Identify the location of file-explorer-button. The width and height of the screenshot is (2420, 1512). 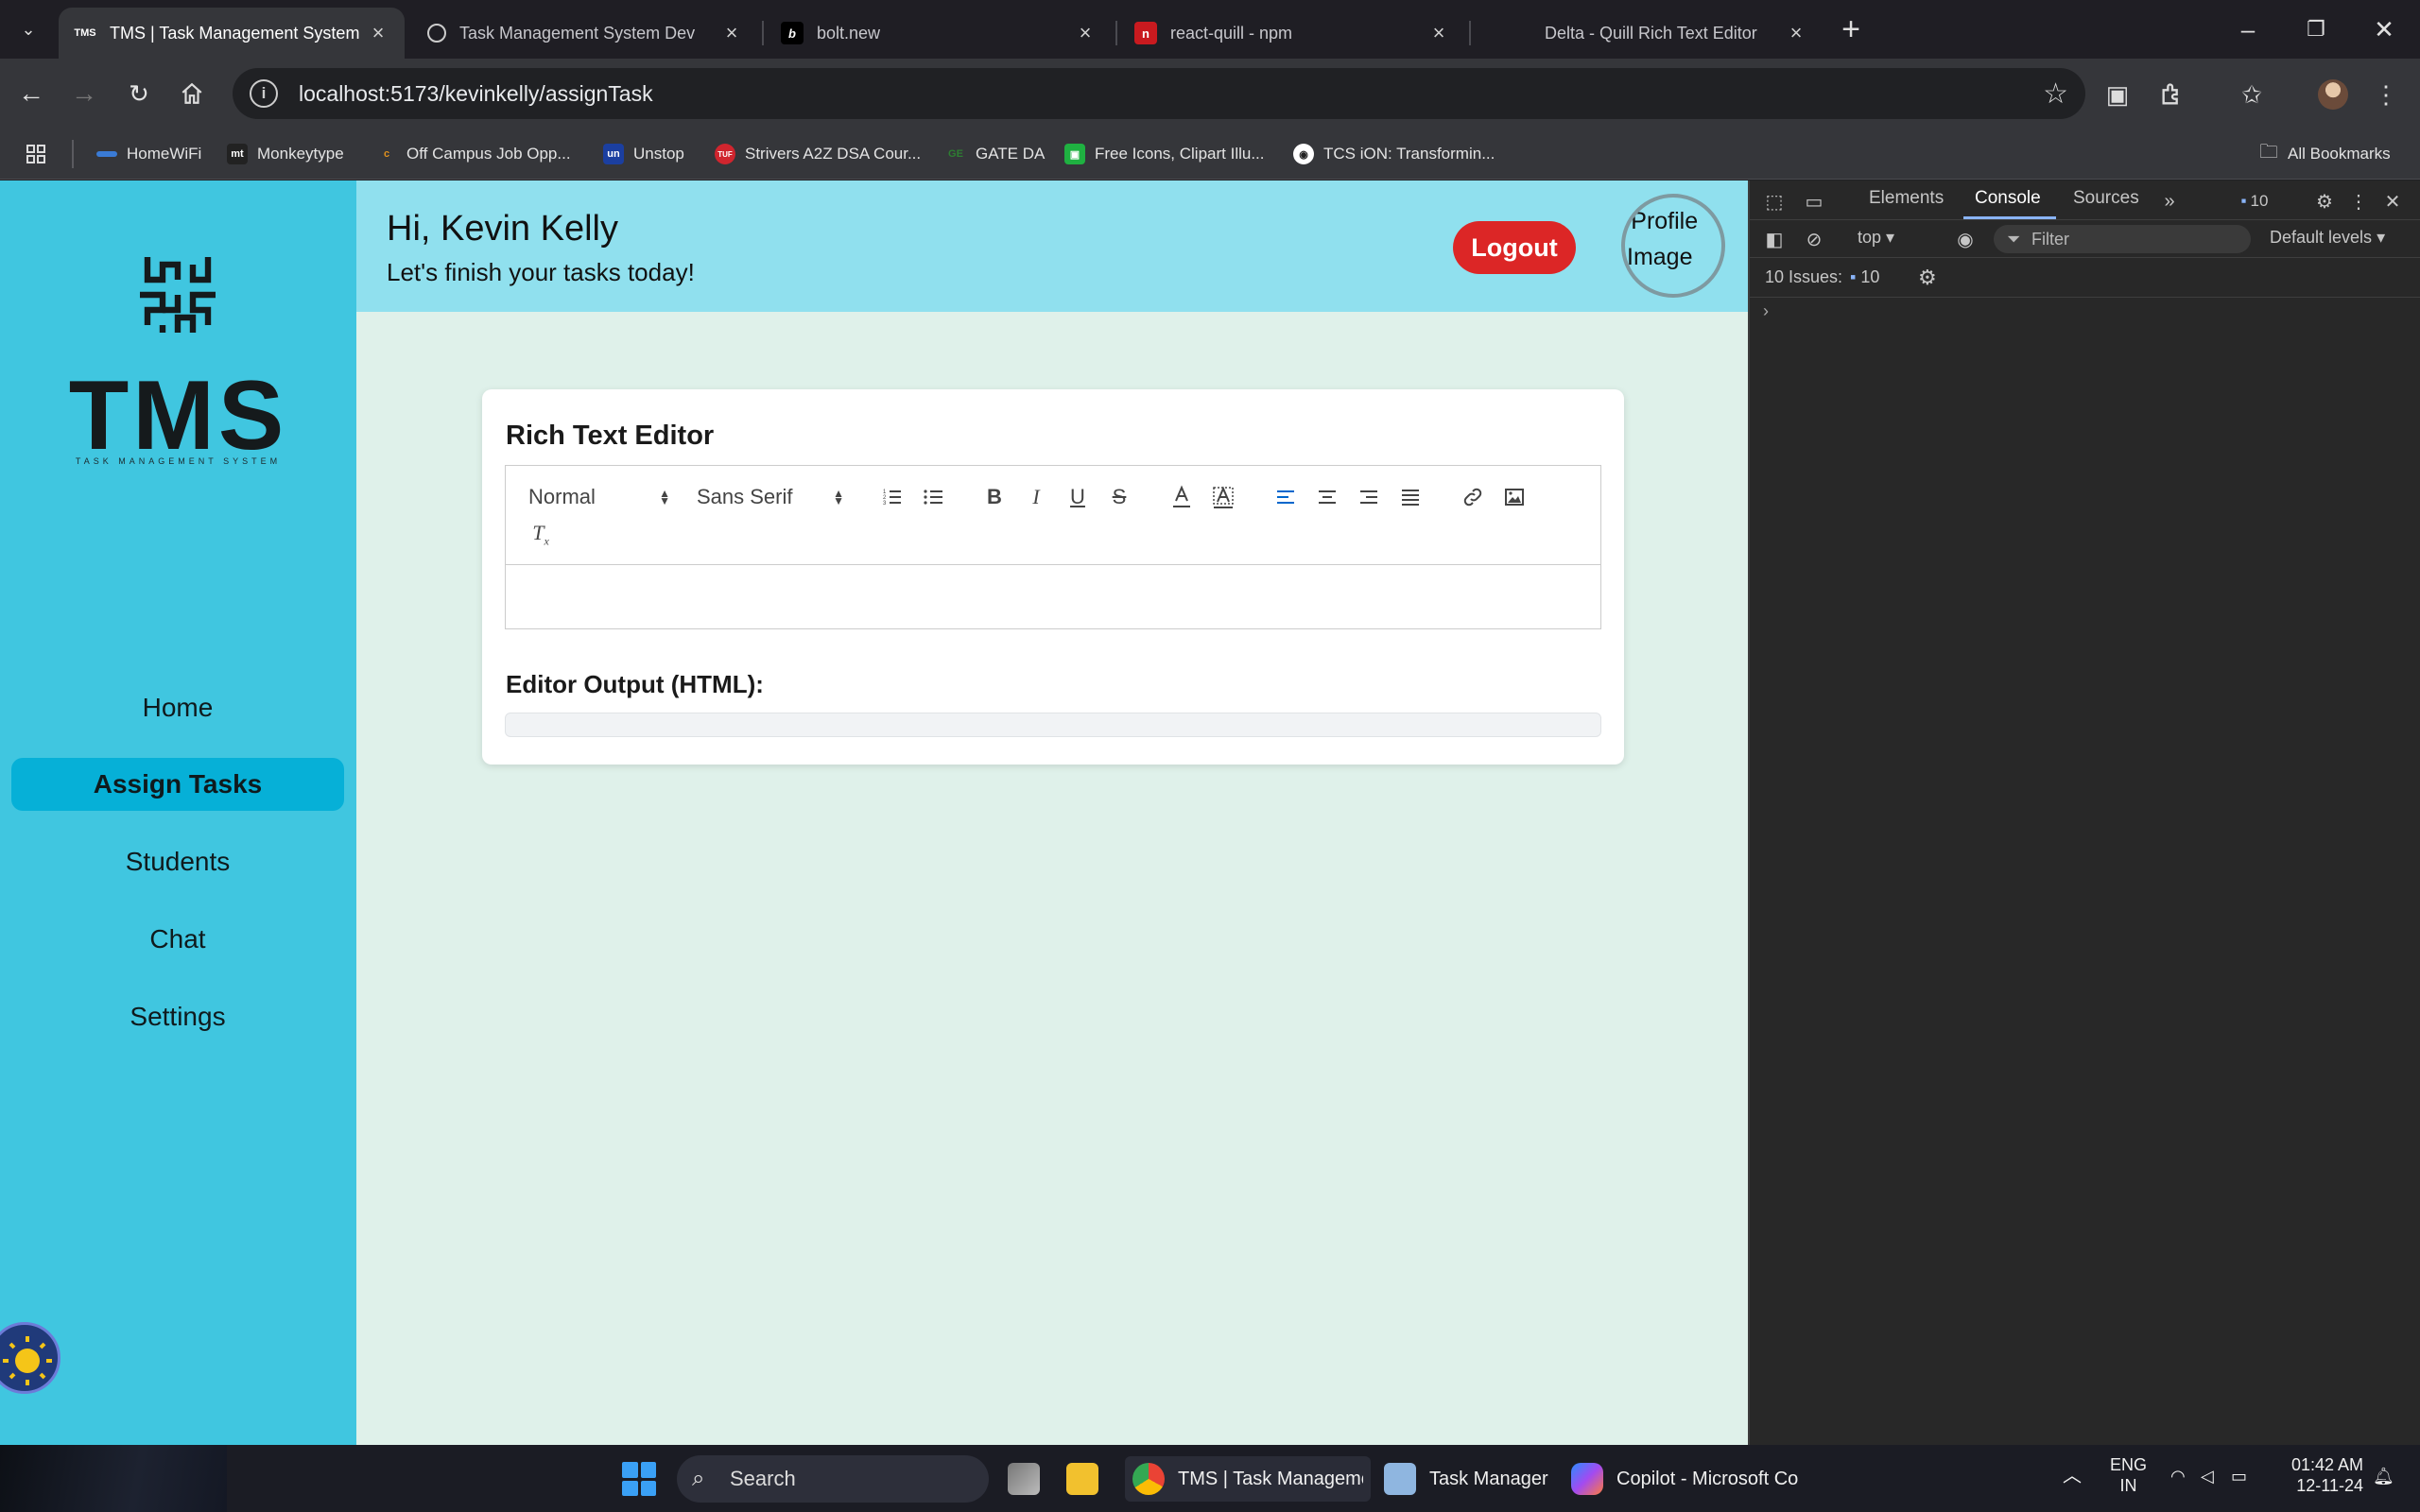
(1089, 1479).